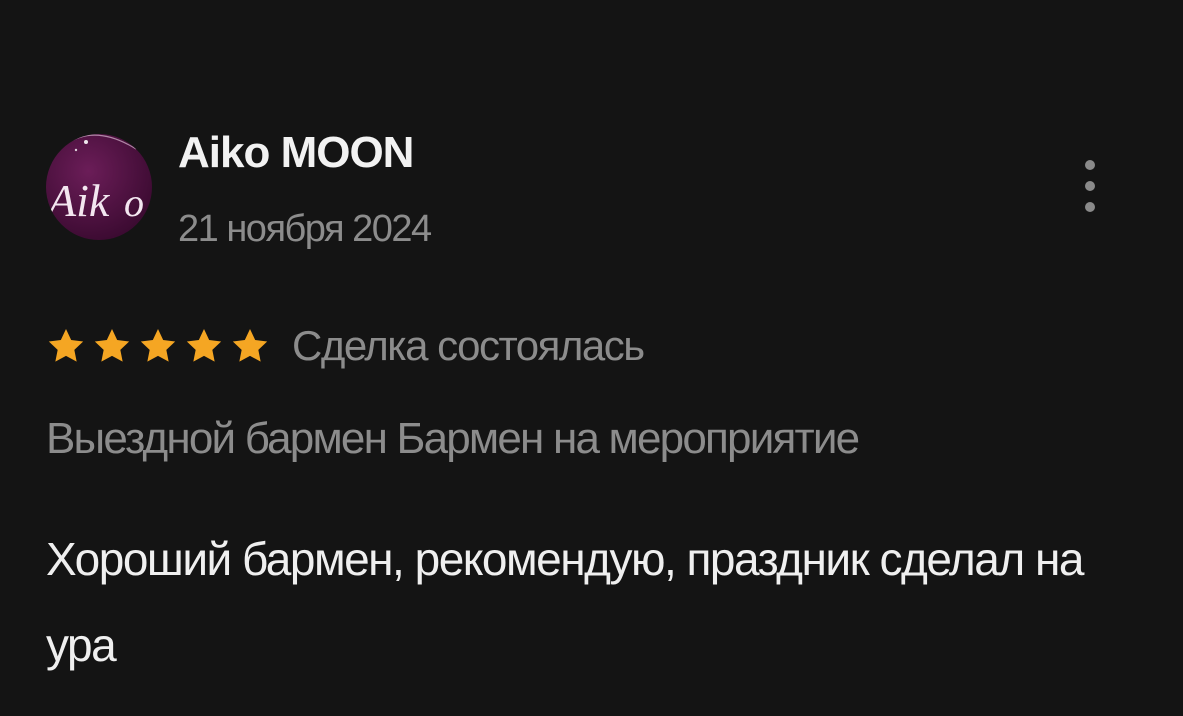 This screenshot has width=1183, height=716. What do you see at coordinates (468, 345) in the screenshot?
I see `deal-status: Сделка состоялась` at bounding box center [468, 345].